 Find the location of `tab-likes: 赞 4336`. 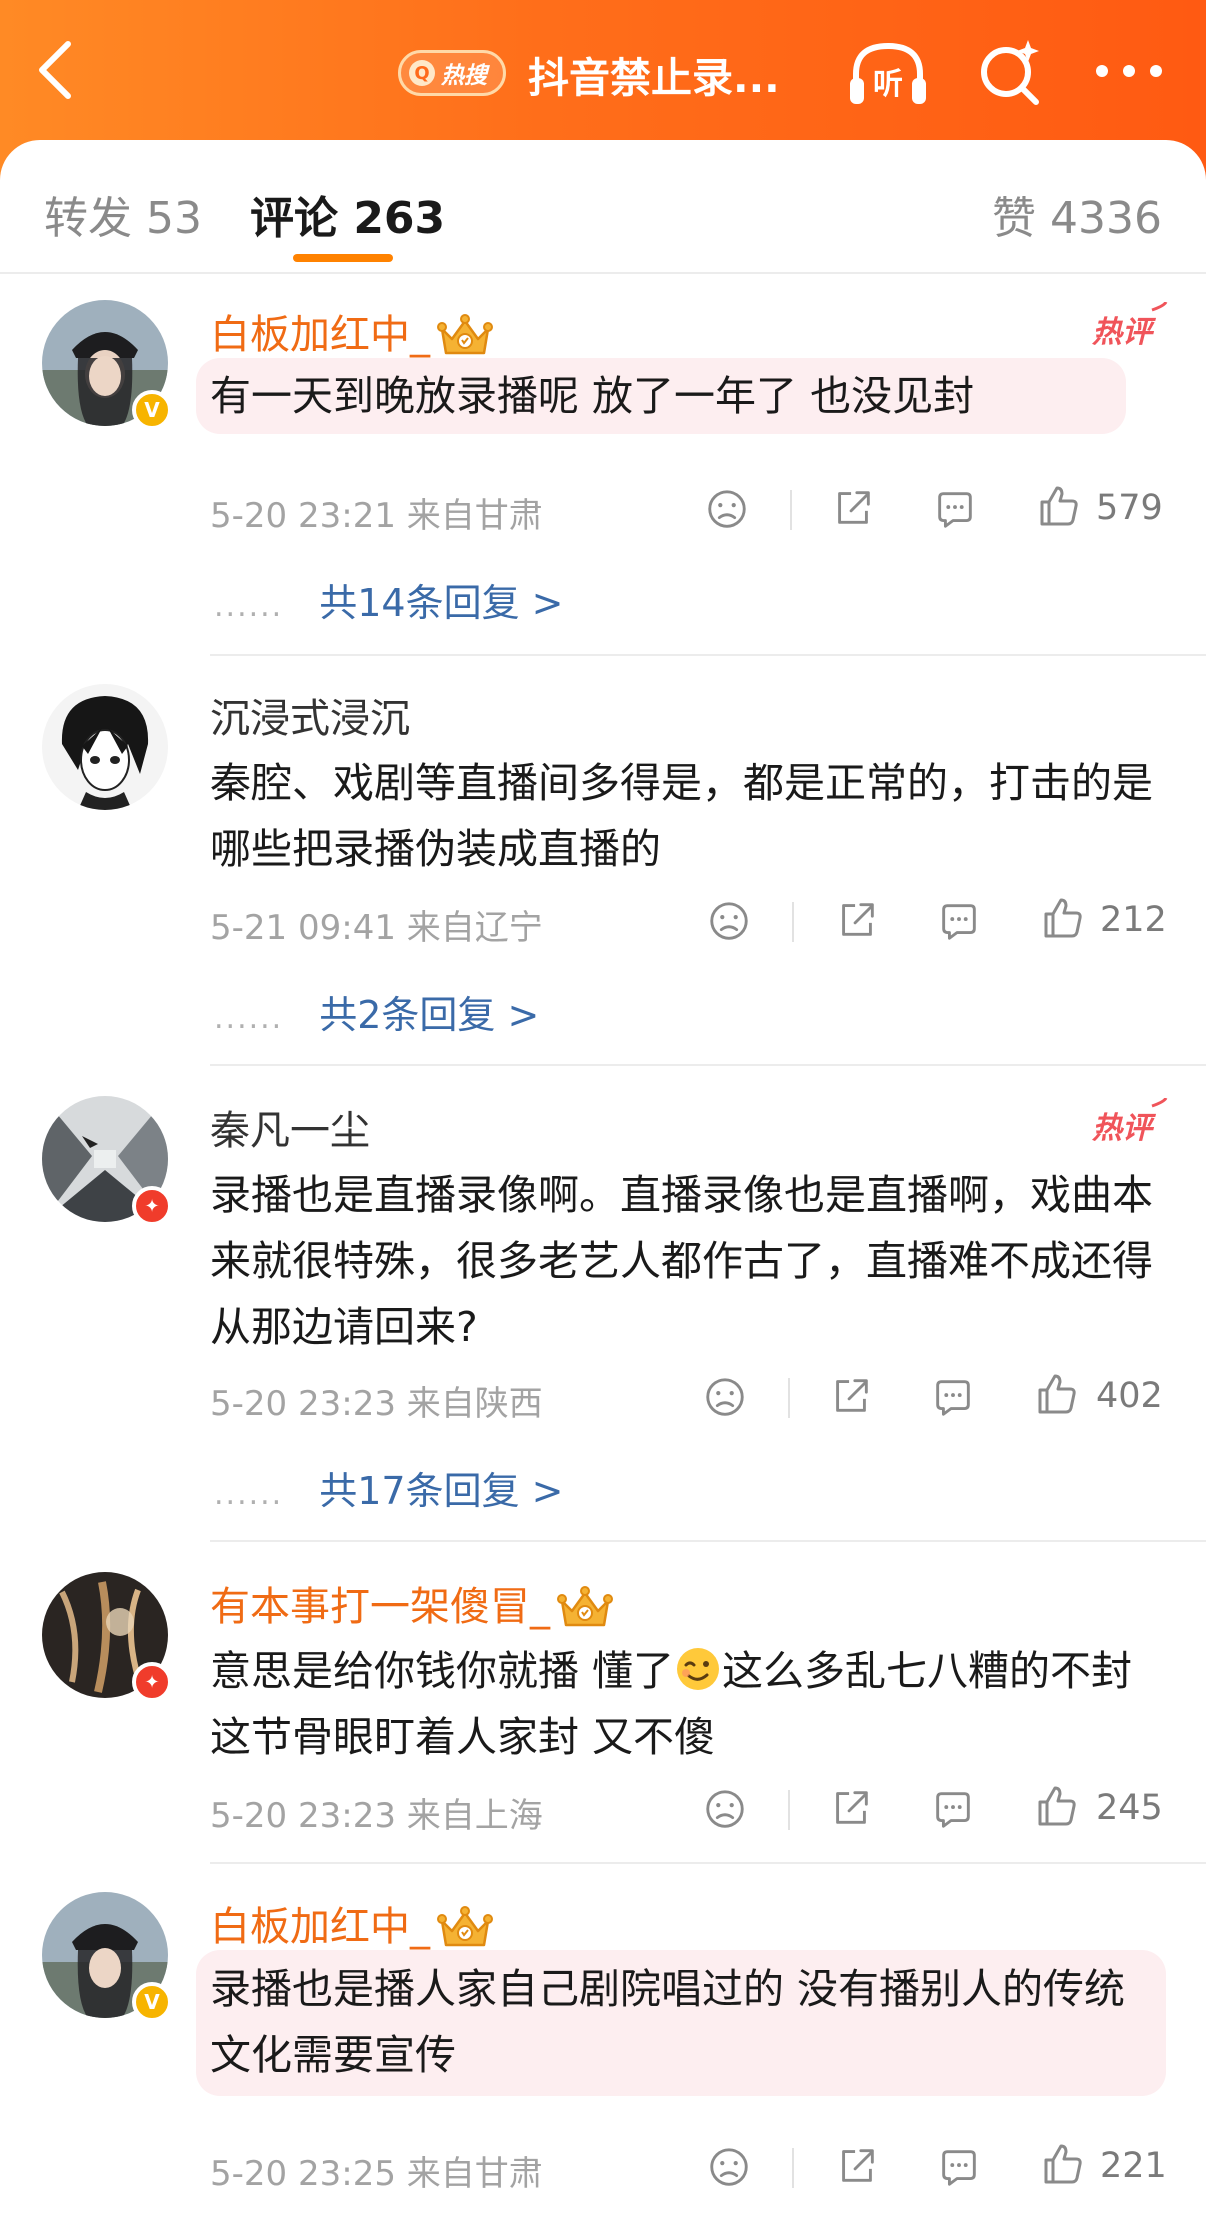

tab-likes: 赞 4336 is located at coordinates (1077, 214).